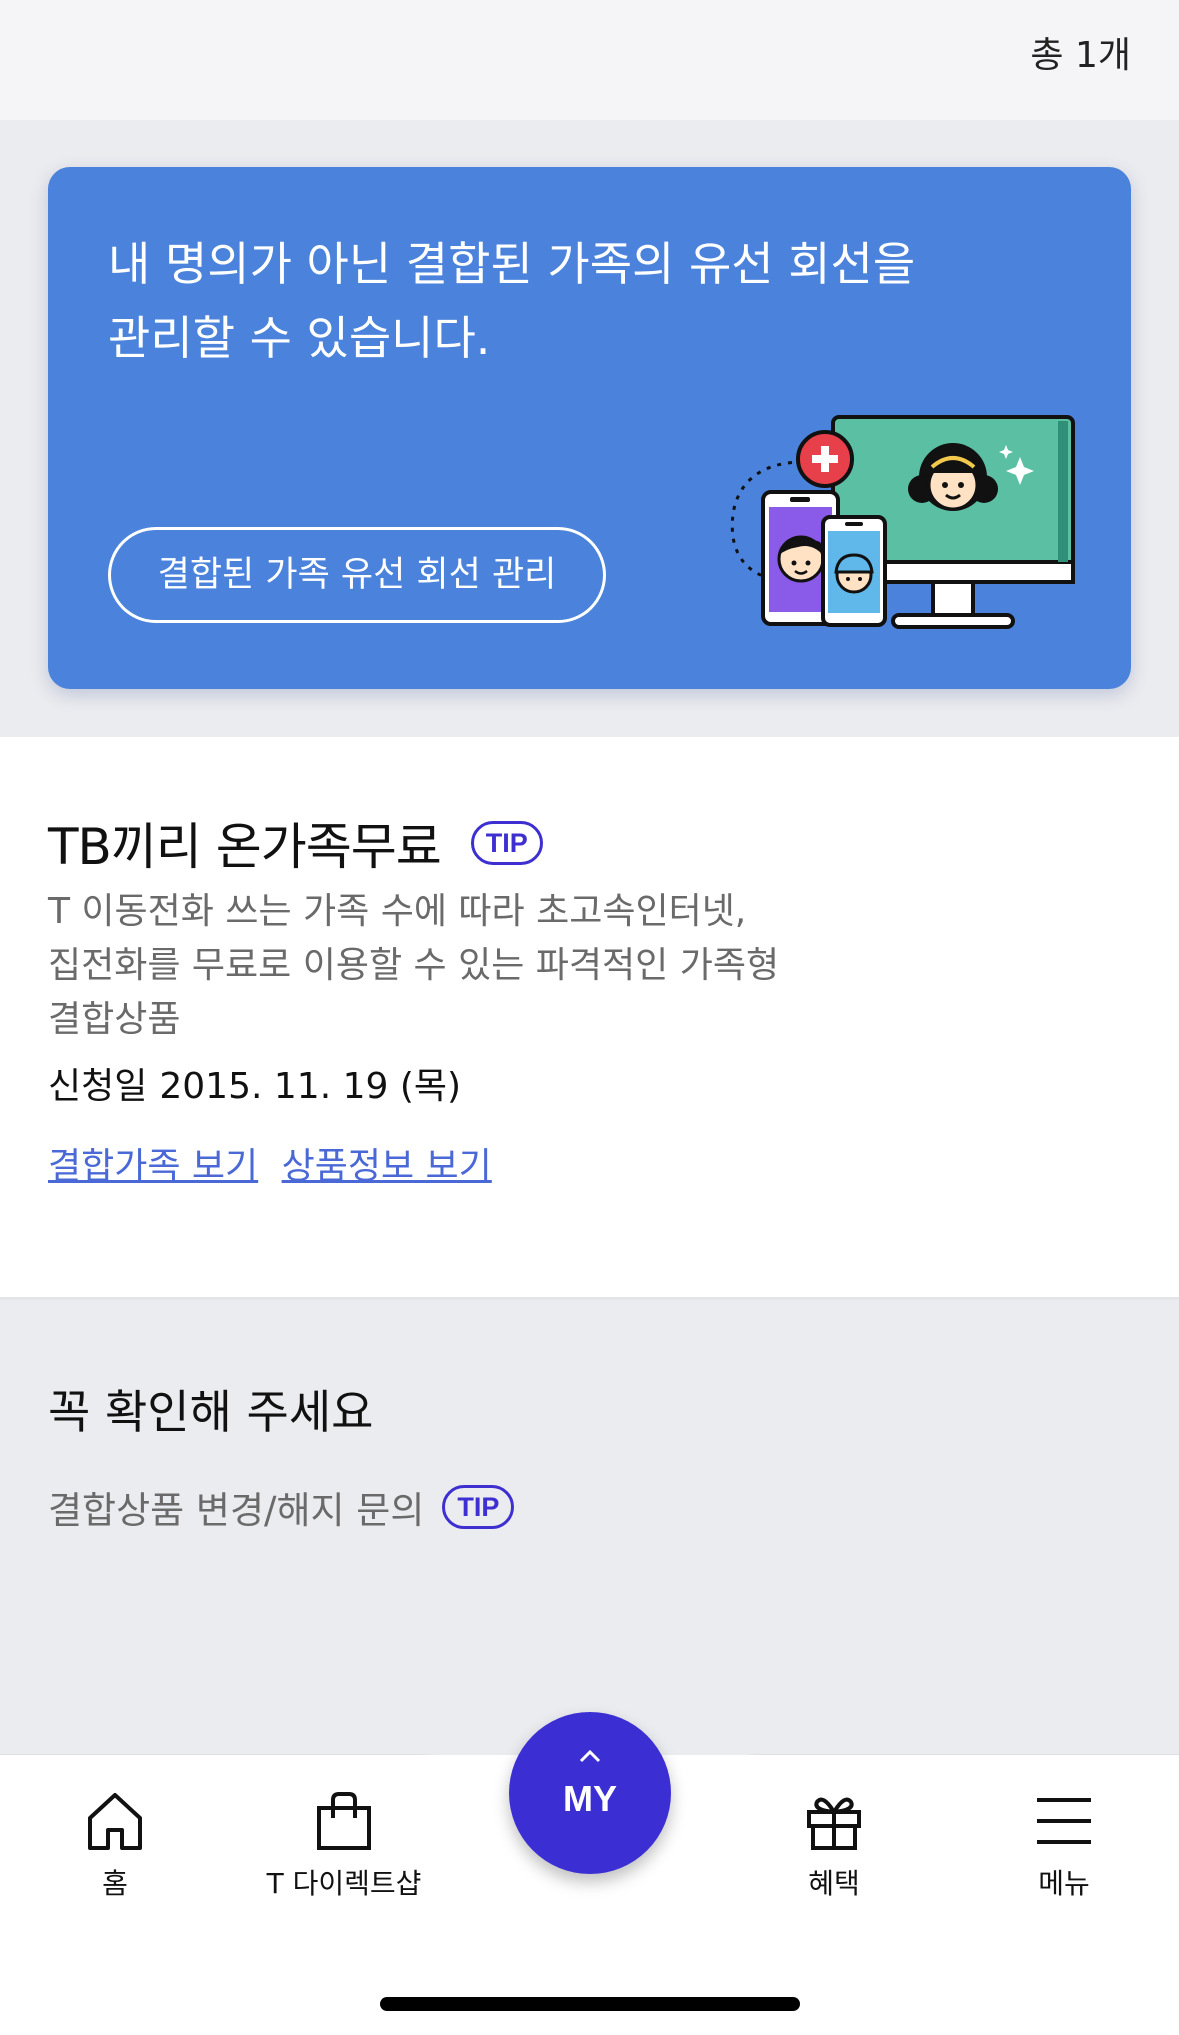 This screenshot has width=1179, height=2035. What do you see at coordinates (590, 1798) in the screenshot?
I see `my-label: MY` at bounding box center [590, 1798].